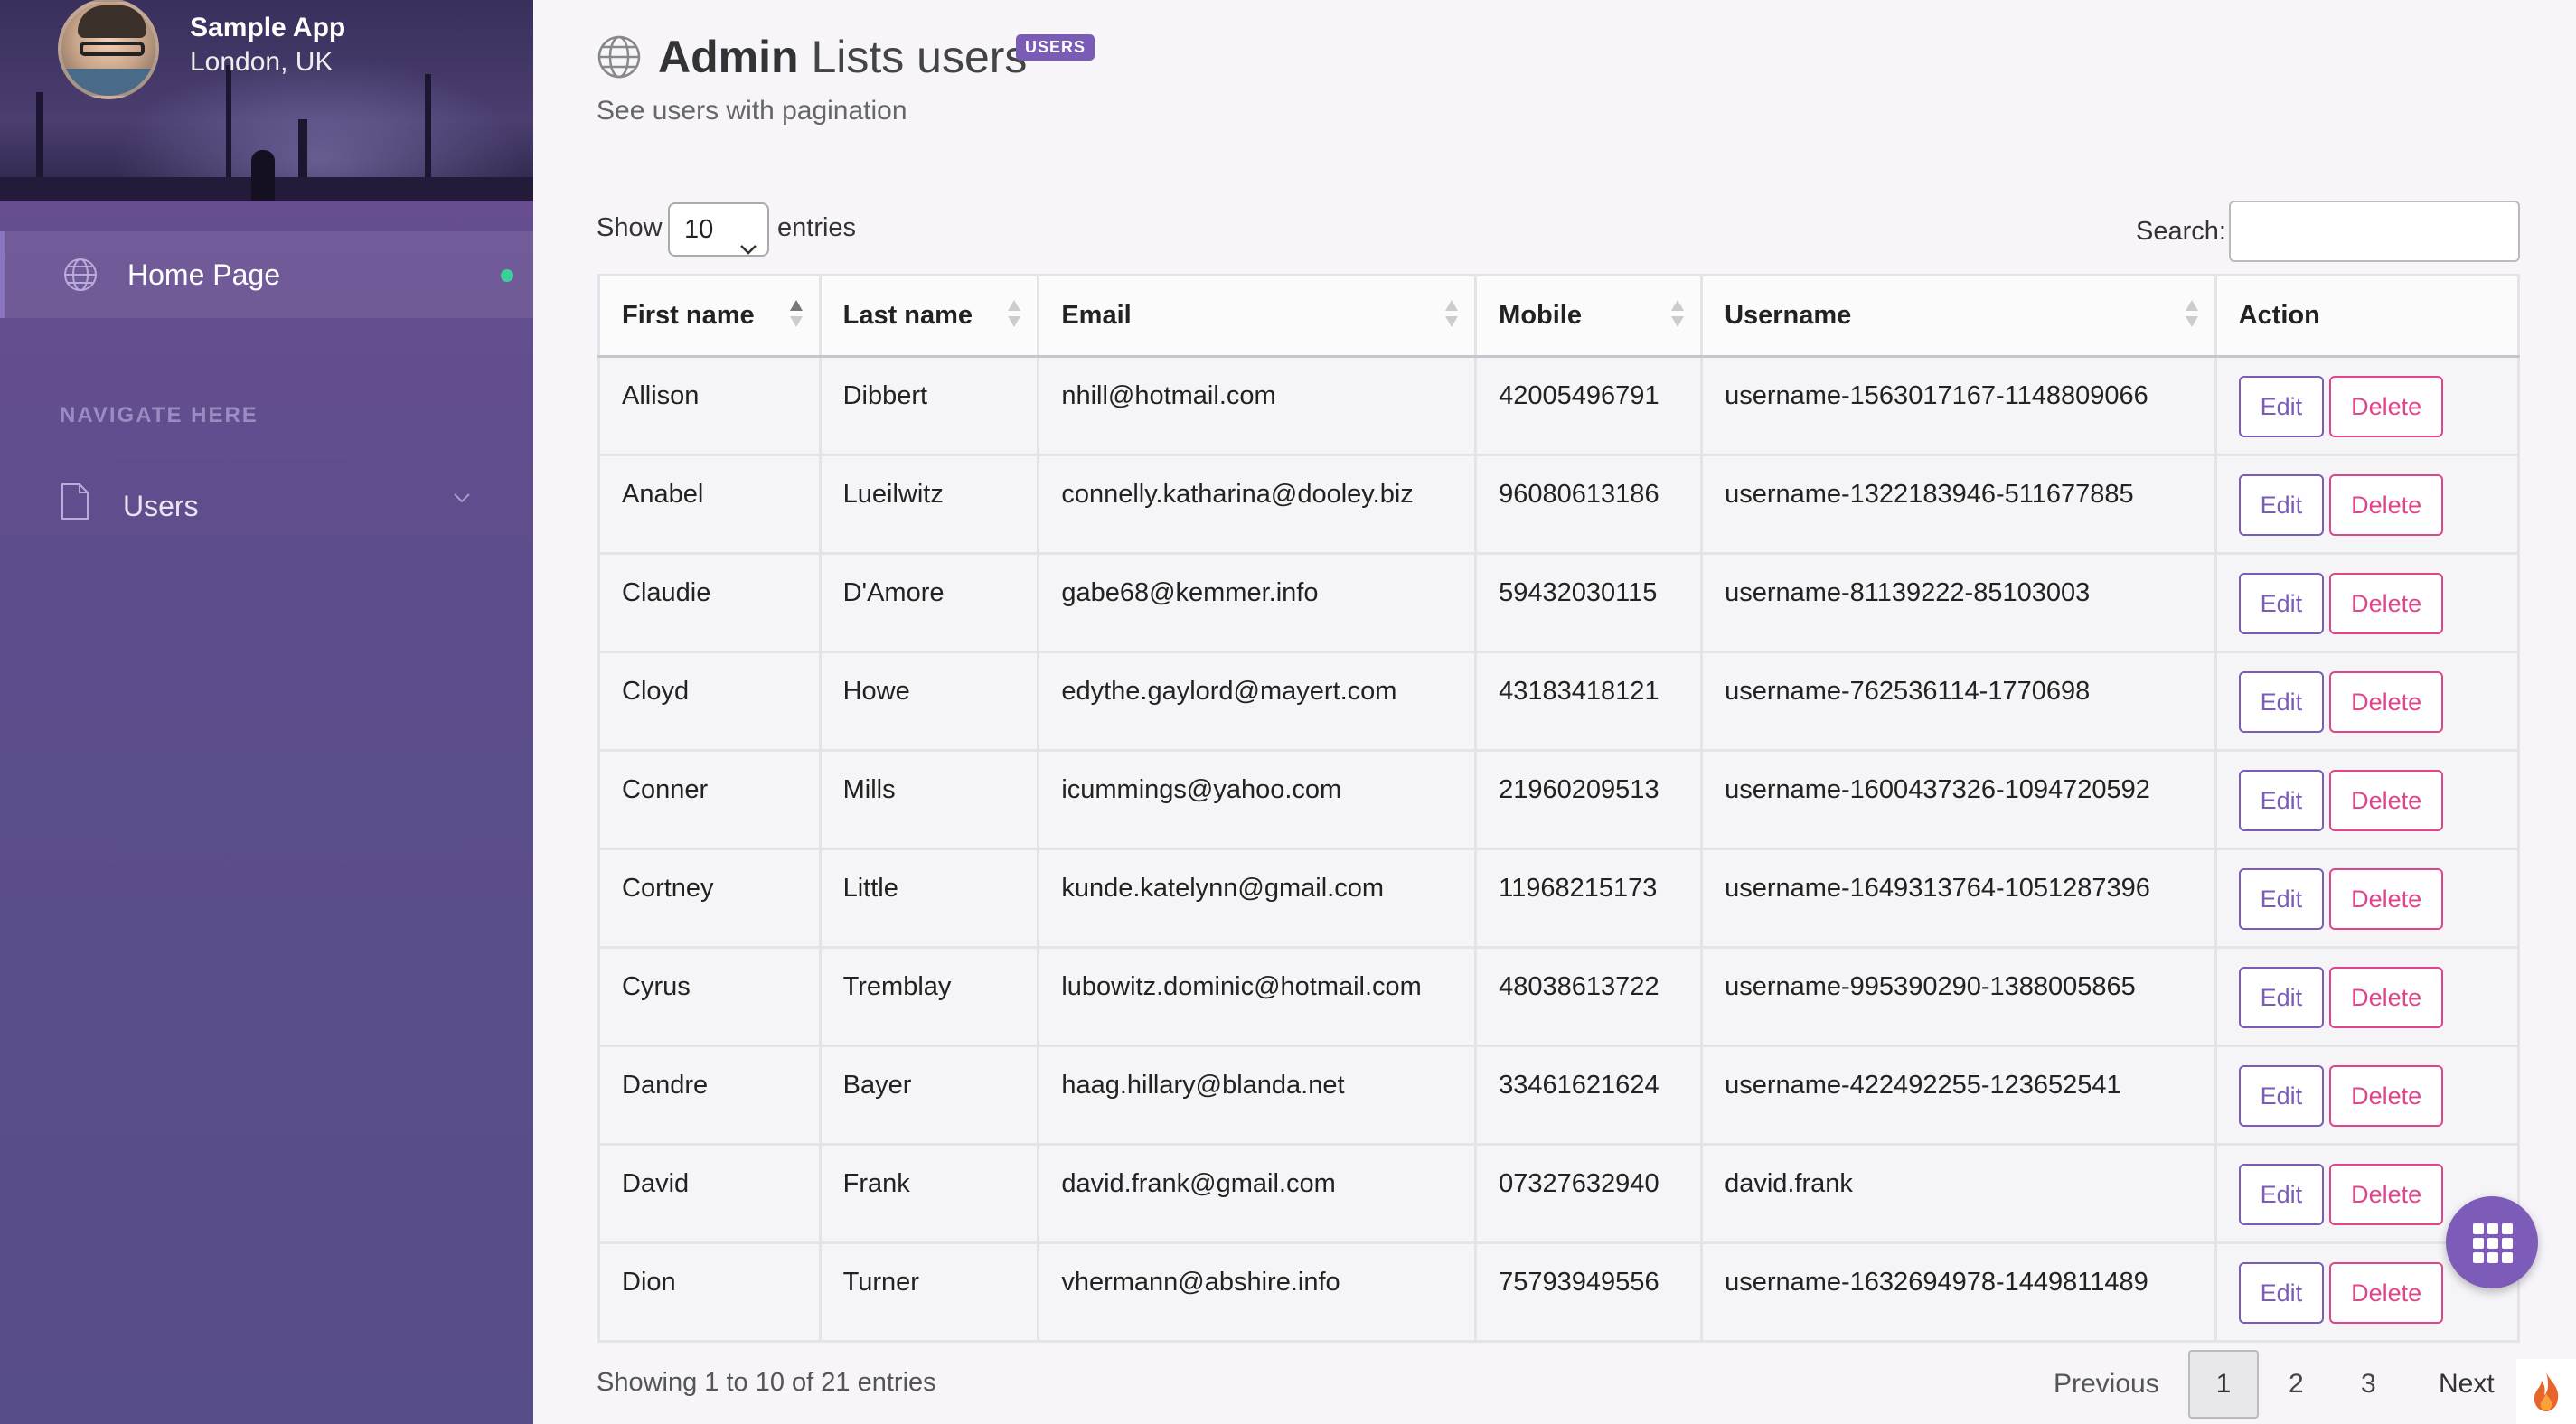  What do you see at coordinates (929, 316) in the screenshot?
I see `column-header-last-name: Last name` at bounding box center [929, 316].